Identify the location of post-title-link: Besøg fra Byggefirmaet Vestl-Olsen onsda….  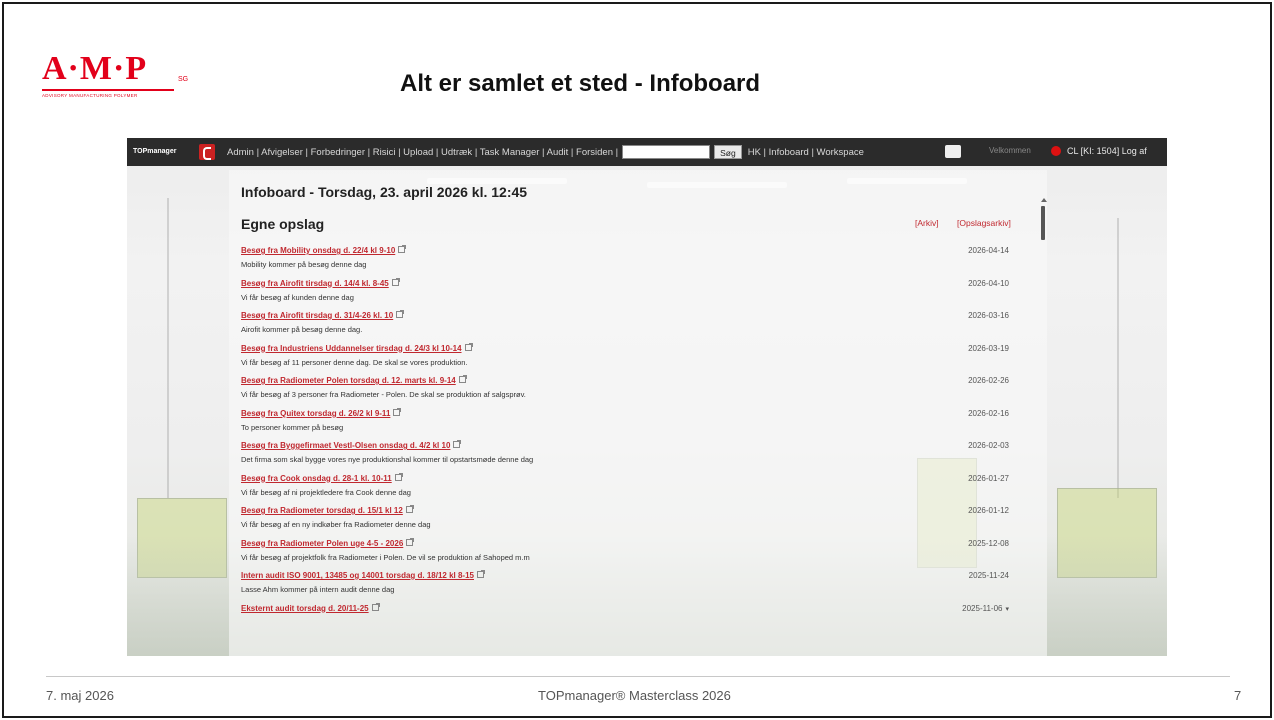
(345, 445).